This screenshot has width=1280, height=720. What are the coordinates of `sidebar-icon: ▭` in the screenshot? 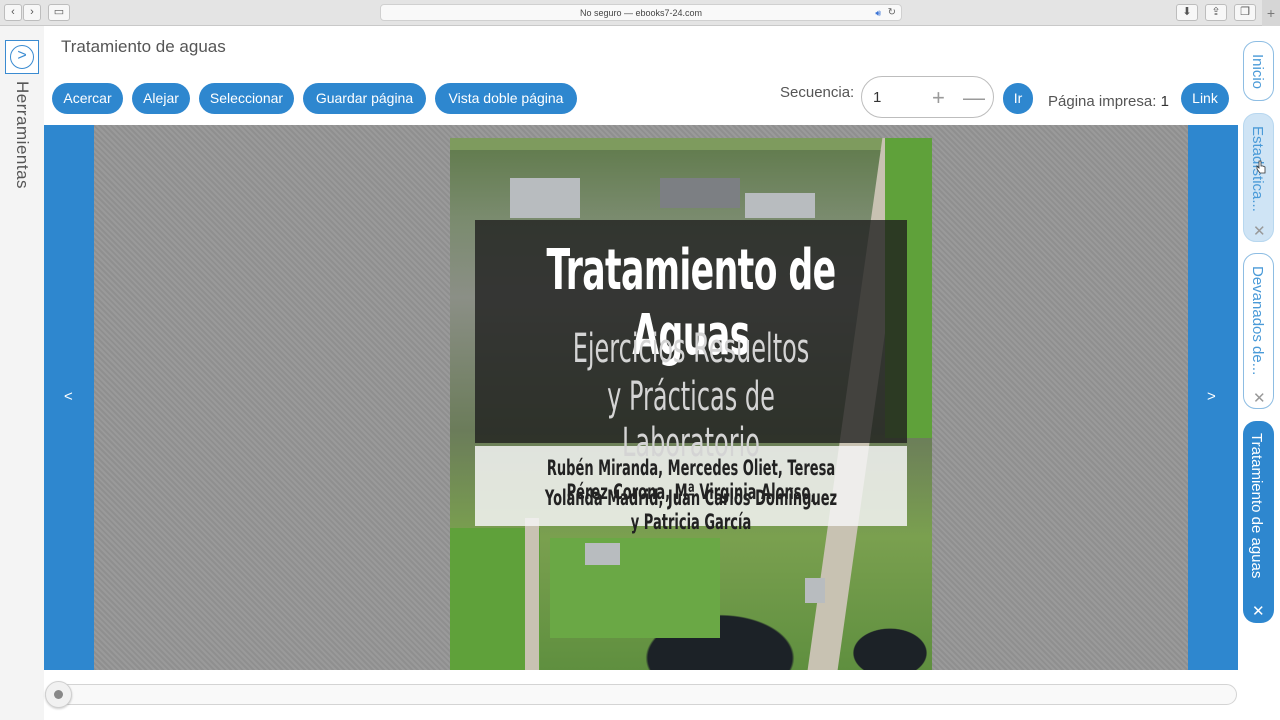 It's located at (59, 12).